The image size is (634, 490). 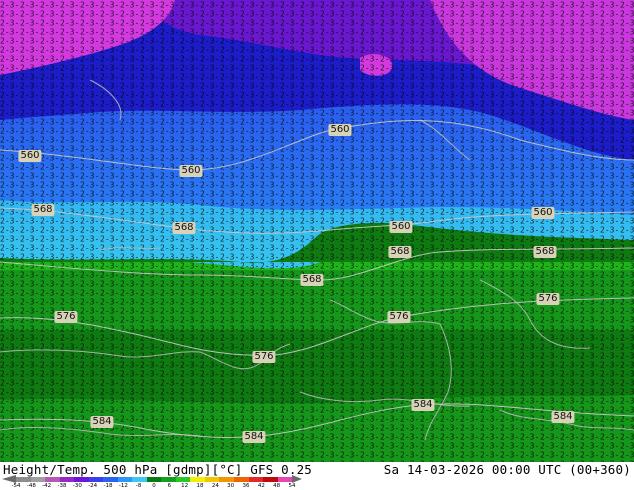 What do you see at coordinates (31, 486) in the screenshot?
I see `colorbar-tick-label: -48` at bounding box center [31, 486].